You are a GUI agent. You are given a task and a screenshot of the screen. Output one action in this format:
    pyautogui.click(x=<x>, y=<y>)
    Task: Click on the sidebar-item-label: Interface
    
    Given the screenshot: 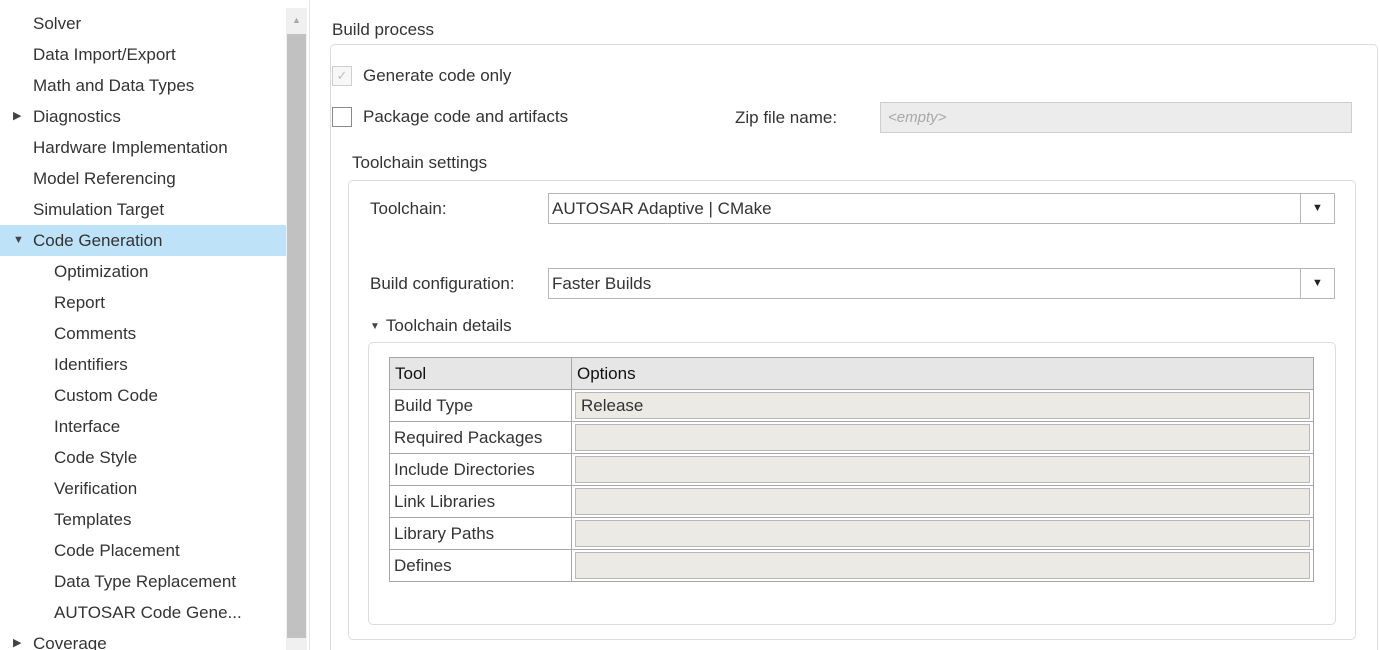 What is the action you would take?
    pyautogui.click(x=87, y=426)
    